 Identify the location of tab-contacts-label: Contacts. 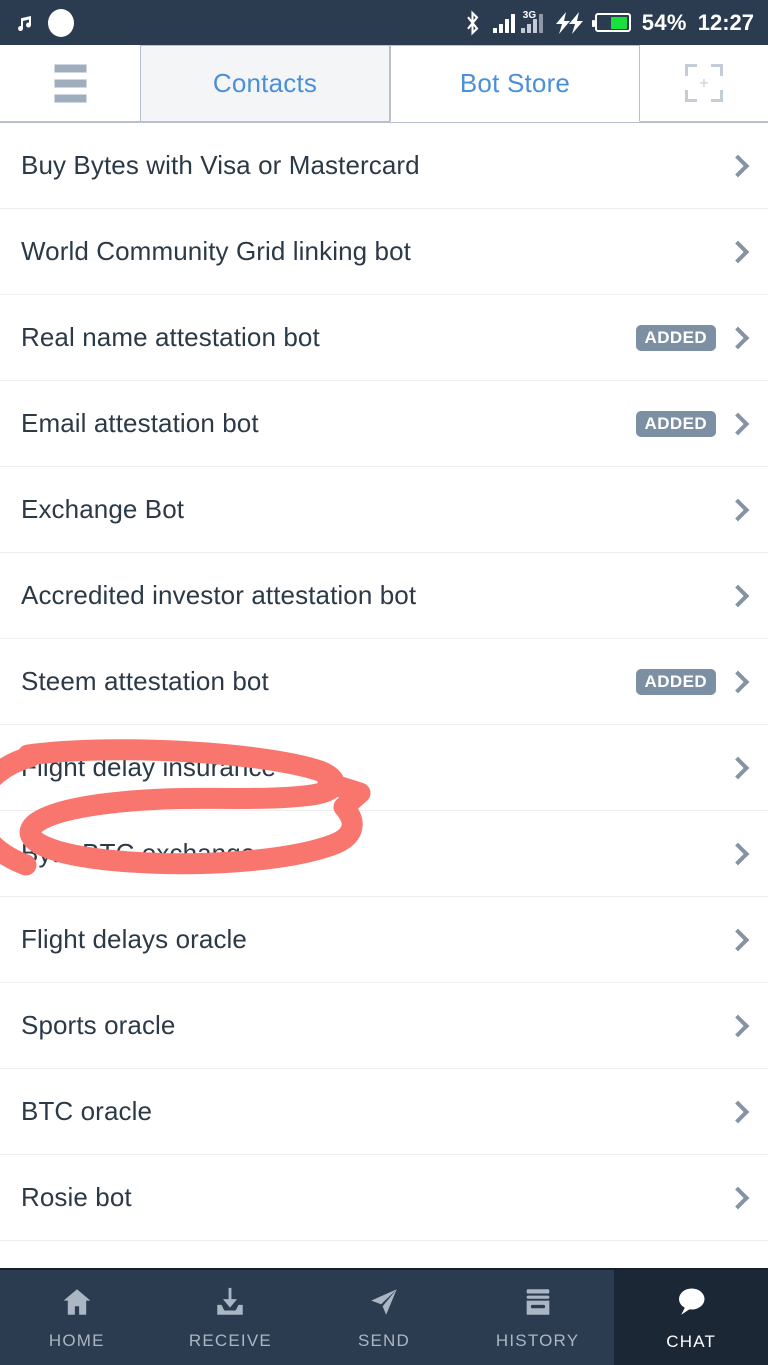
(265, 83).